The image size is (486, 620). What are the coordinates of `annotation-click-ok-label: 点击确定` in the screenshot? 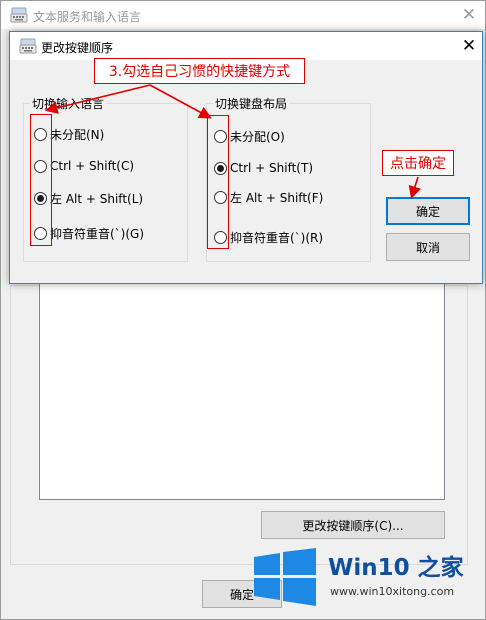 It's located at (418, 163).